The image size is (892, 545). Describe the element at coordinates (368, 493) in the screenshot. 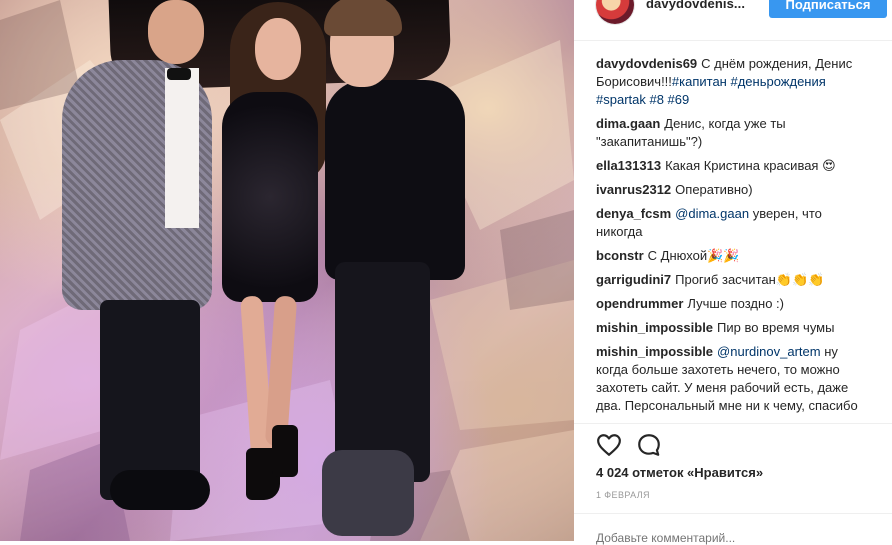

I see `person-right-sneakers` at that location.